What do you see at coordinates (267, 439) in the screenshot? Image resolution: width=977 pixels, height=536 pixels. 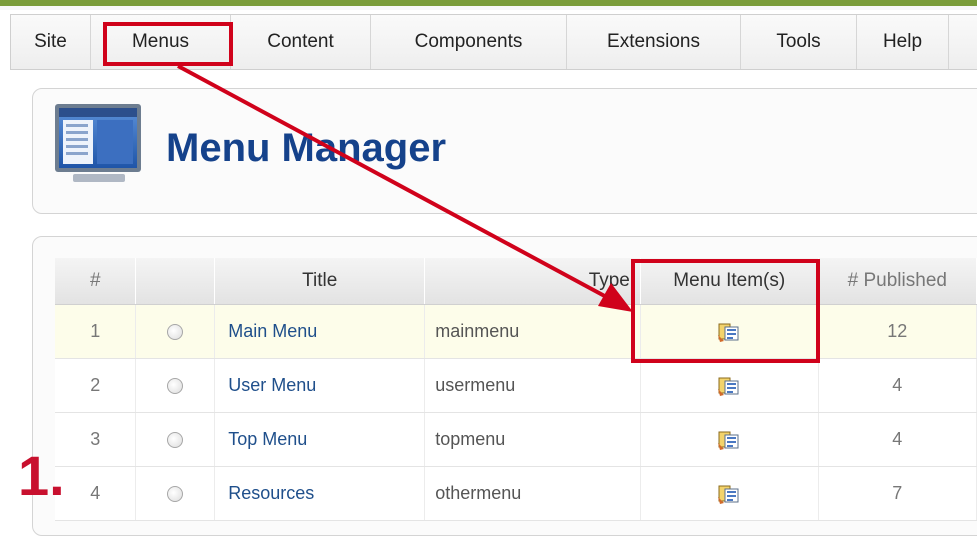 I see `menu-title-link: Top Menu` at bounding box center [267, 439].